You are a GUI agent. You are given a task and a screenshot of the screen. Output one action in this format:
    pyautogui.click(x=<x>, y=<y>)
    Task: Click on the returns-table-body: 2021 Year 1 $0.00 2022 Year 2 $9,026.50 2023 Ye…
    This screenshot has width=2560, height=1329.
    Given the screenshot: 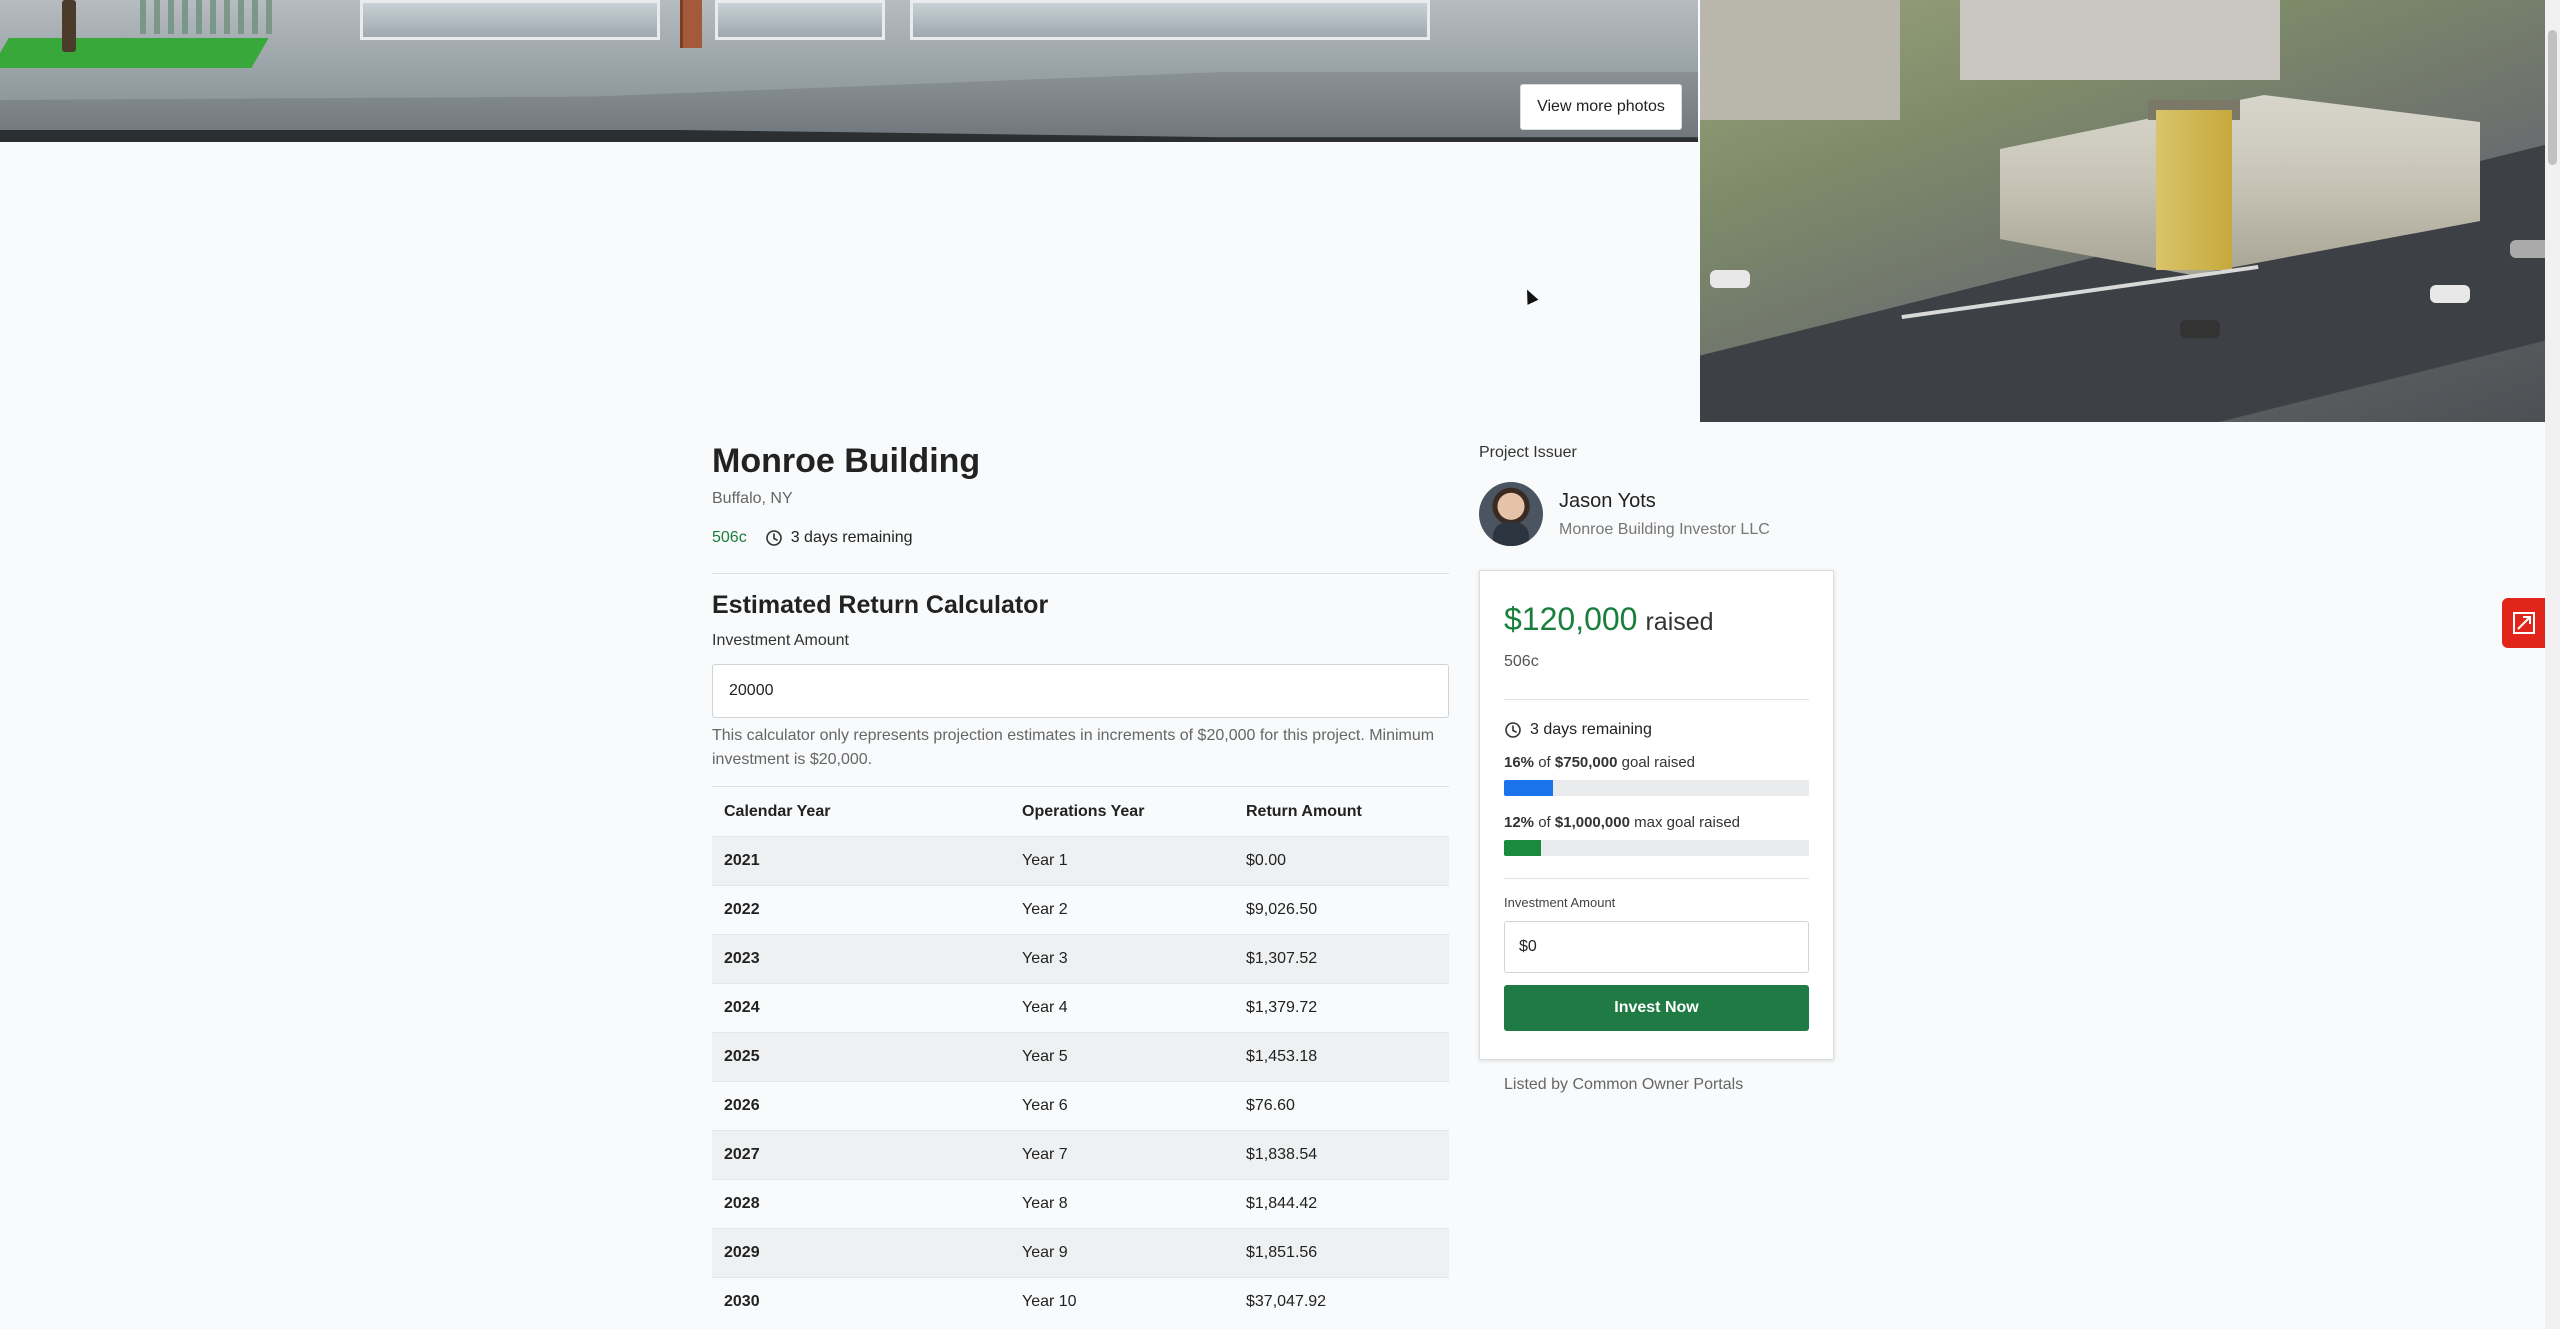 What is the action you would take?
    pyautogui.click(x=1080, y=1081)
    